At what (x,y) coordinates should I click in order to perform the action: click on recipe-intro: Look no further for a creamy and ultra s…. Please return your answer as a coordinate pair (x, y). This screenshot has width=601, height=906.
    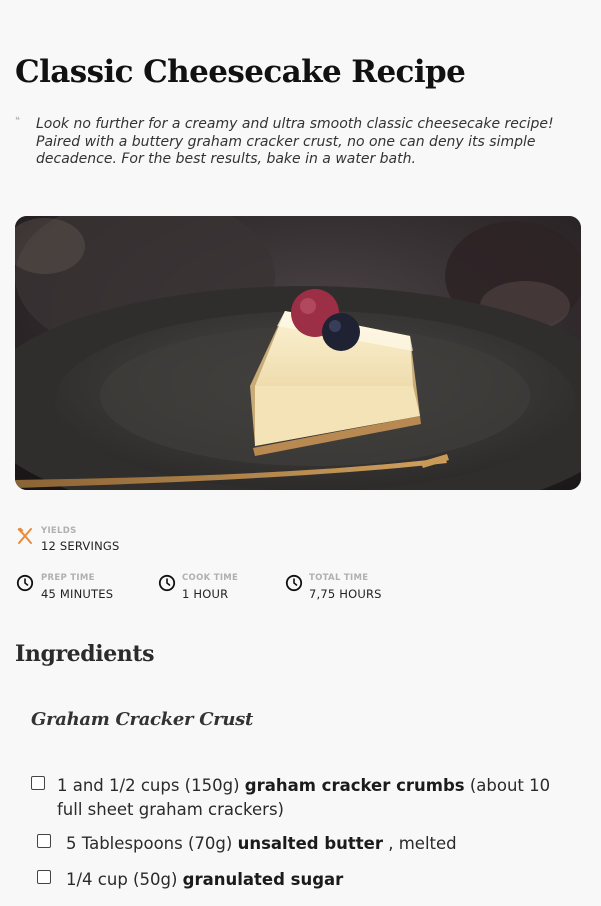
    Looking at the image, I should click on (295, 141).